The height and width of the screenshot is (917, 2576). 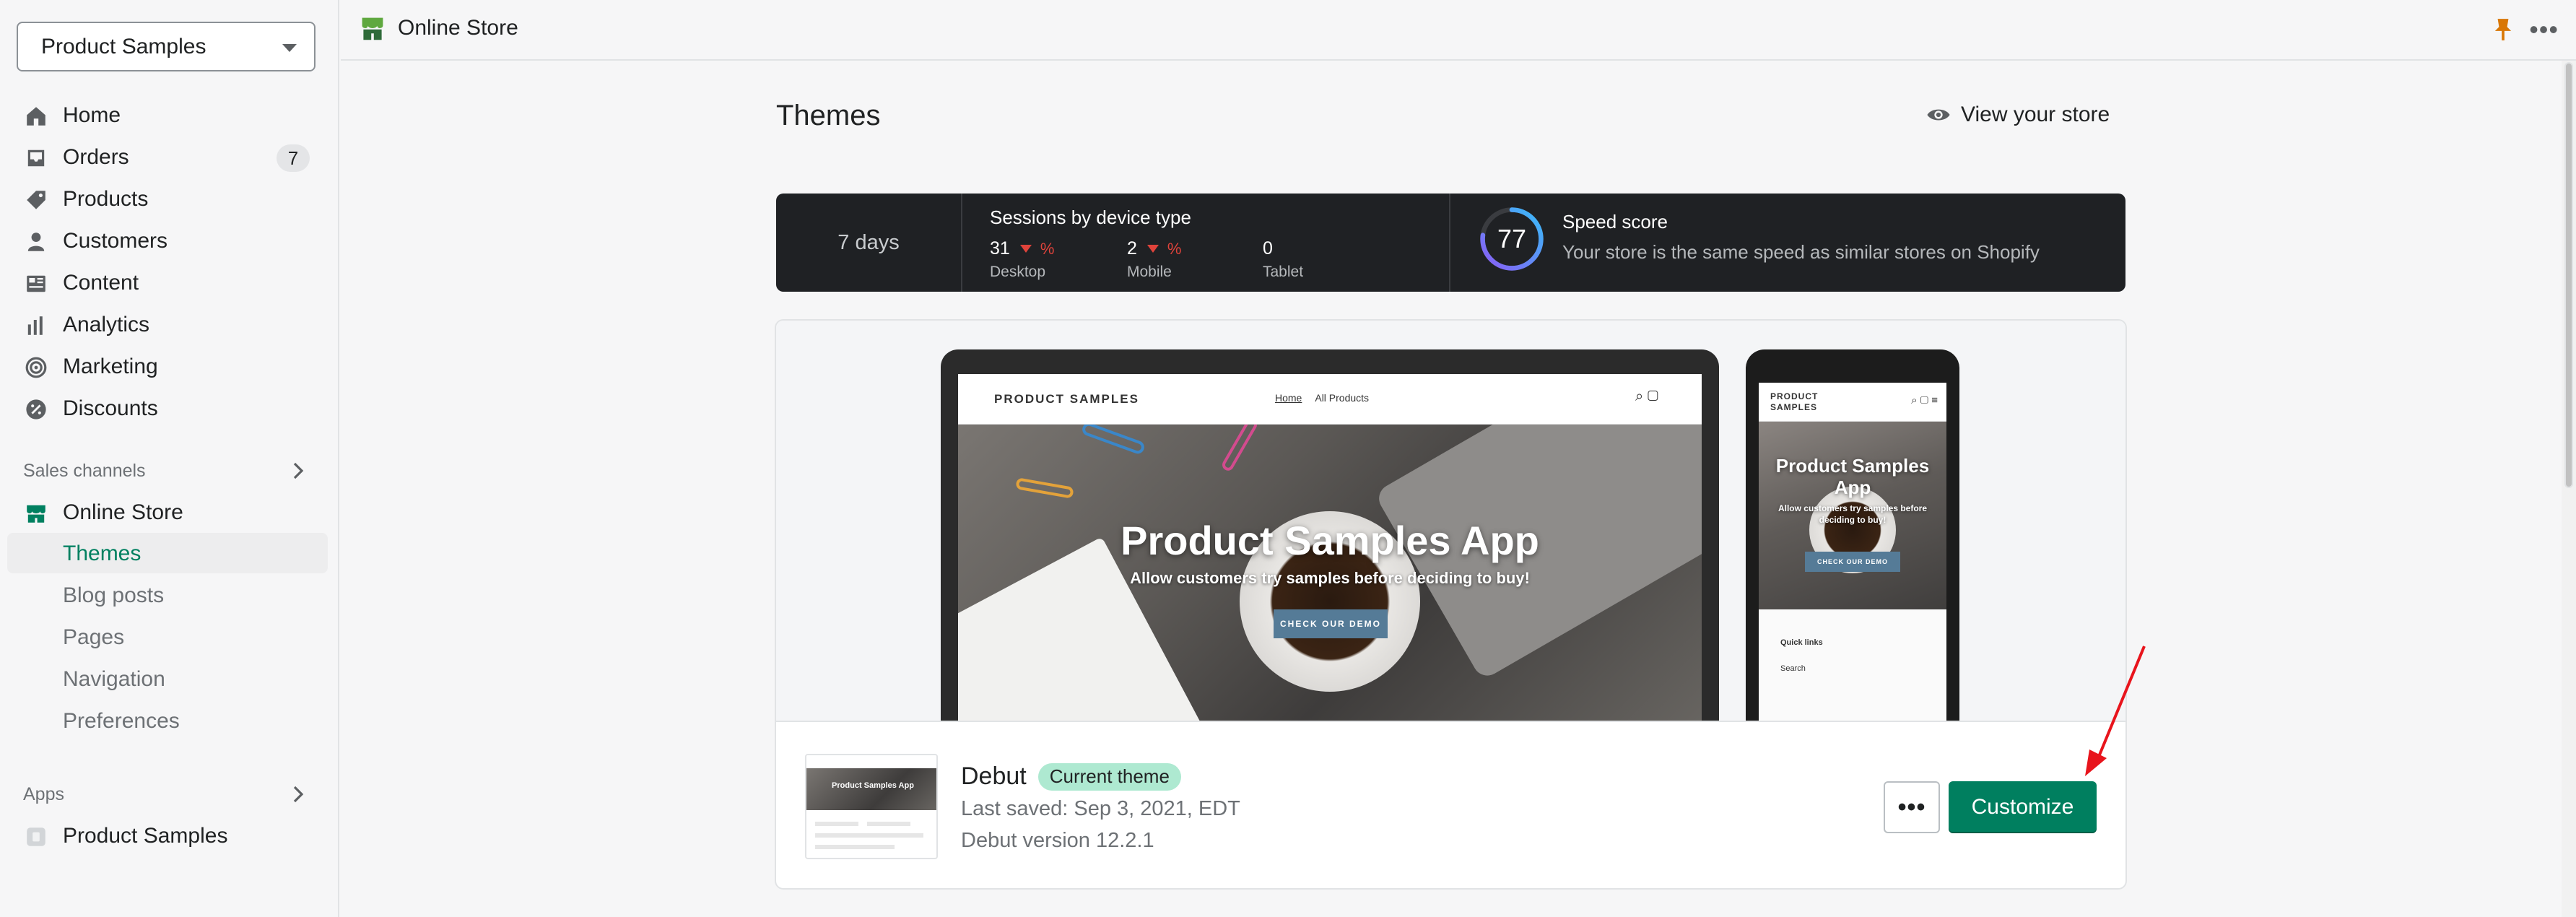 I want to click on theme-actions-button: •••, so click(x=1912, y=807).